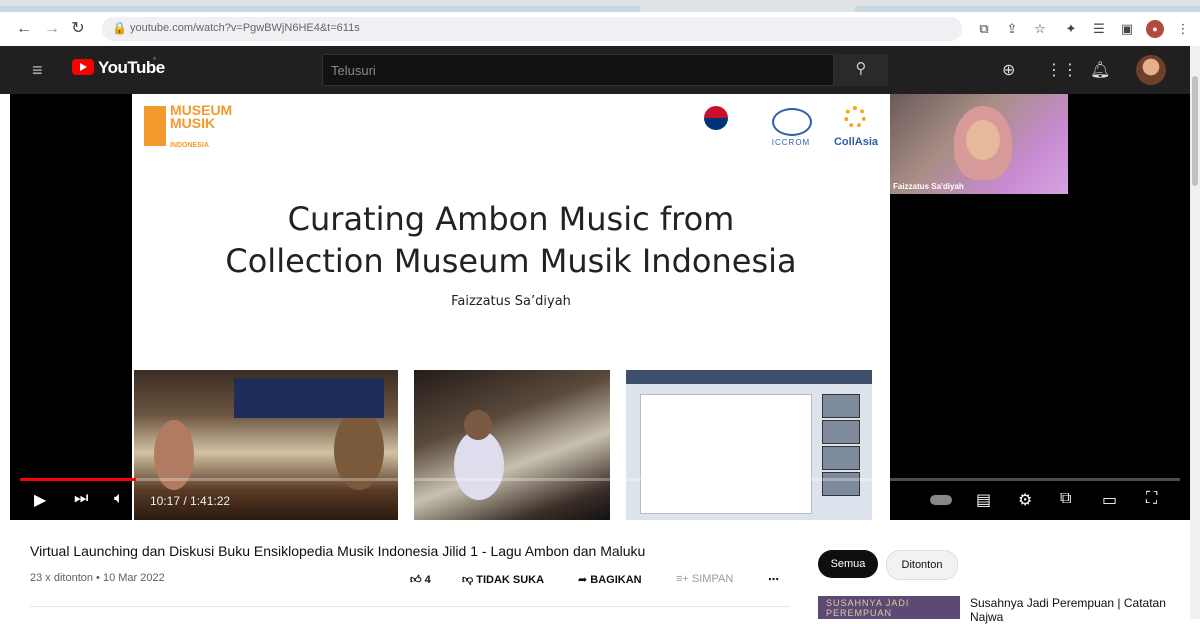 The image size is (1200, 624). I want to click on share-label: BAGIKAN, so click(616, 580).